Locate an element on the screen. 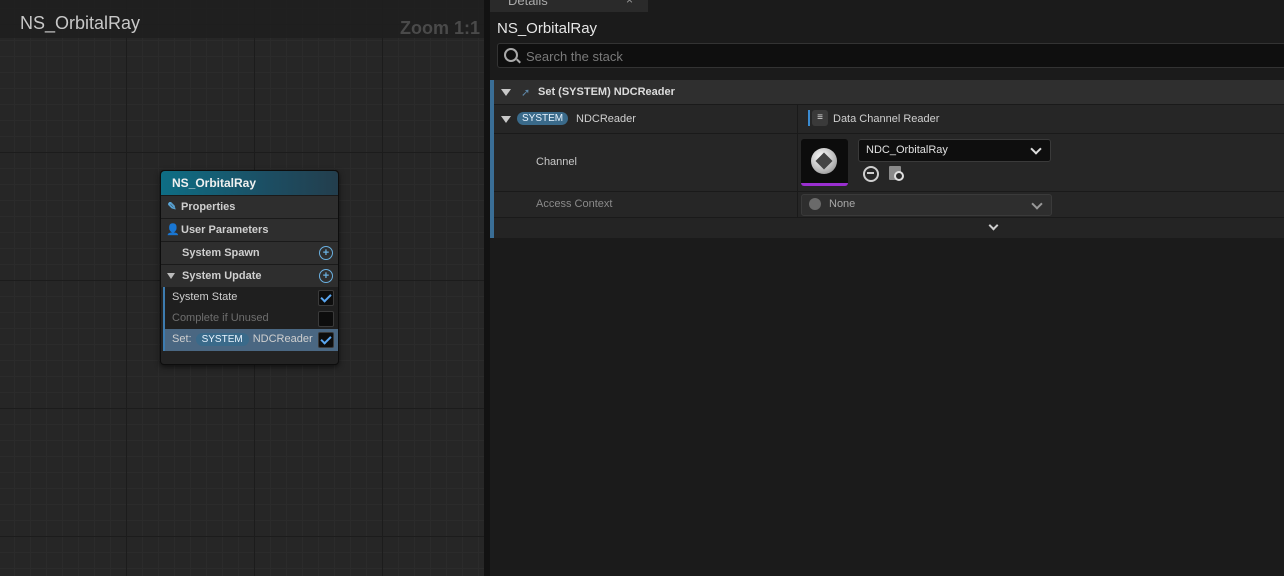 Image resolution: width=1284 pixels, height=576 pixels. module-complete-if-unused: Complete if Unused is located at coordinates (250, 318).